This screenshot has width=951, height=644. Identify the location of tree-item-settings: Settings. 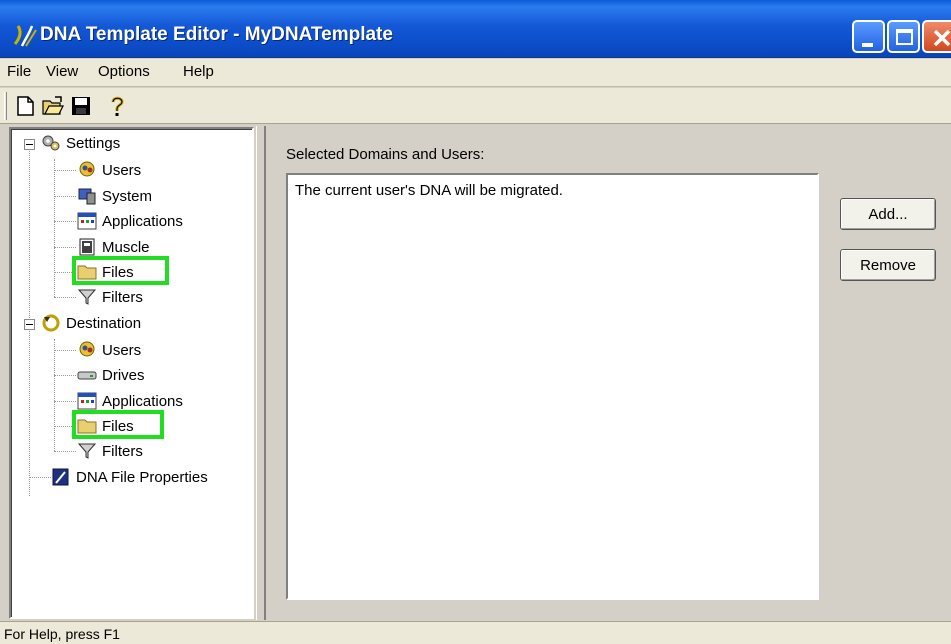
(80, 143).